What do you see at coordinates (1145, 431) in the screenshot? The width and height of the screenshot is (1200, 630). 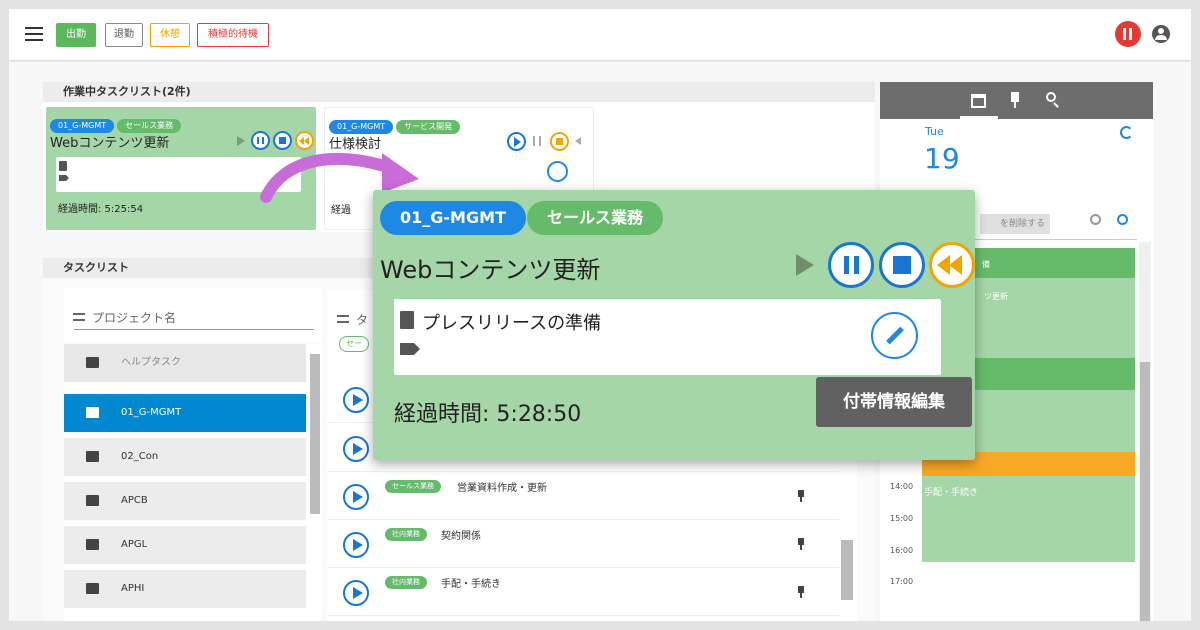 I see `calendar-scrollbar` at bounding box center [1145, 431].